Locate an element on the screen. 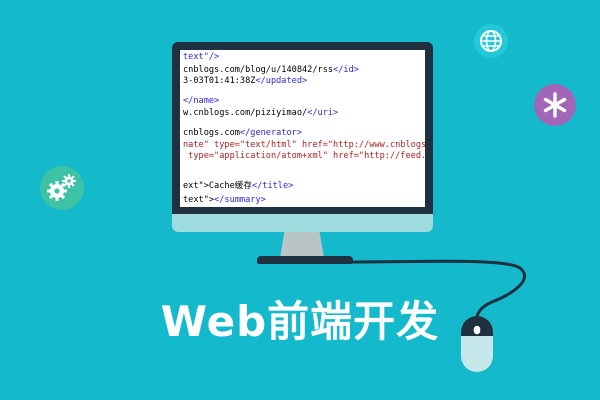 Image resolution: width=600 pixels, height=400 pixels. banner-title: Web前端开发 is located at coordinates (300, 321).